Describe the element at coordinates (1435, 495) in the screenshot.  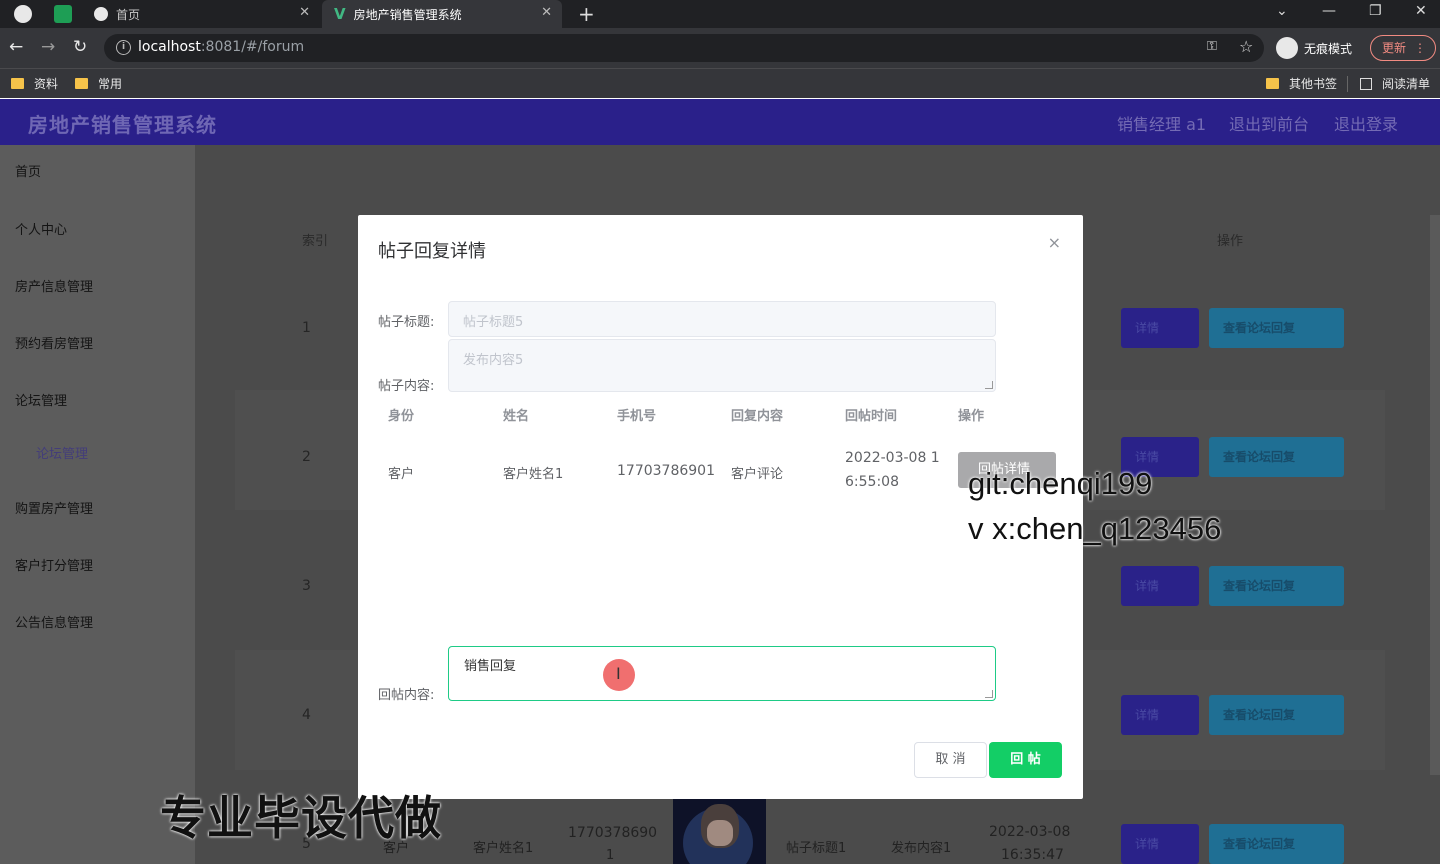
I see `page-scrollbar` at that location.